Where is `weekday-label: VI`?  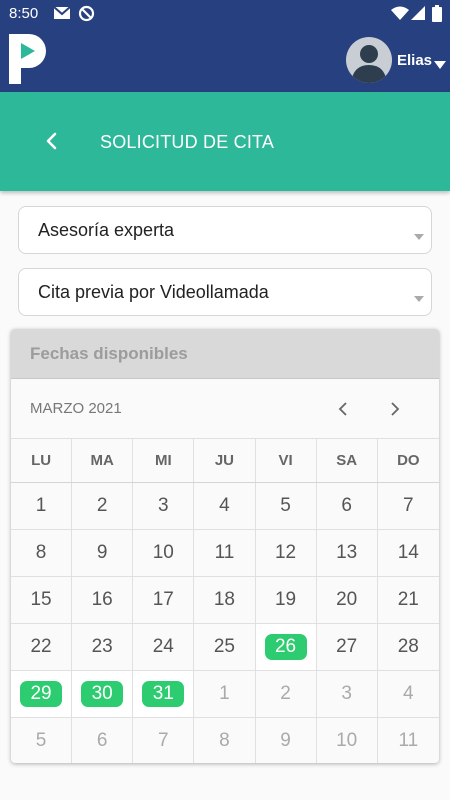 weekday-label: VI is located at coordinates (286, 460).